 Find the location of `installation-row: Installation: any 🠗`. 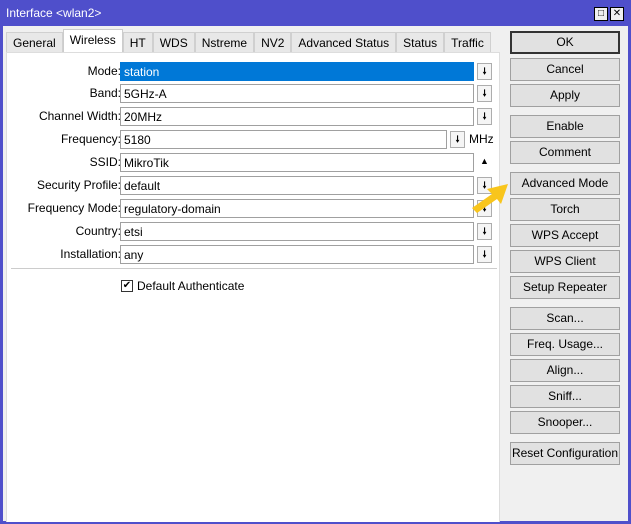

installation-row: Installation: any 🠗 is located at coordinates (254, 254).